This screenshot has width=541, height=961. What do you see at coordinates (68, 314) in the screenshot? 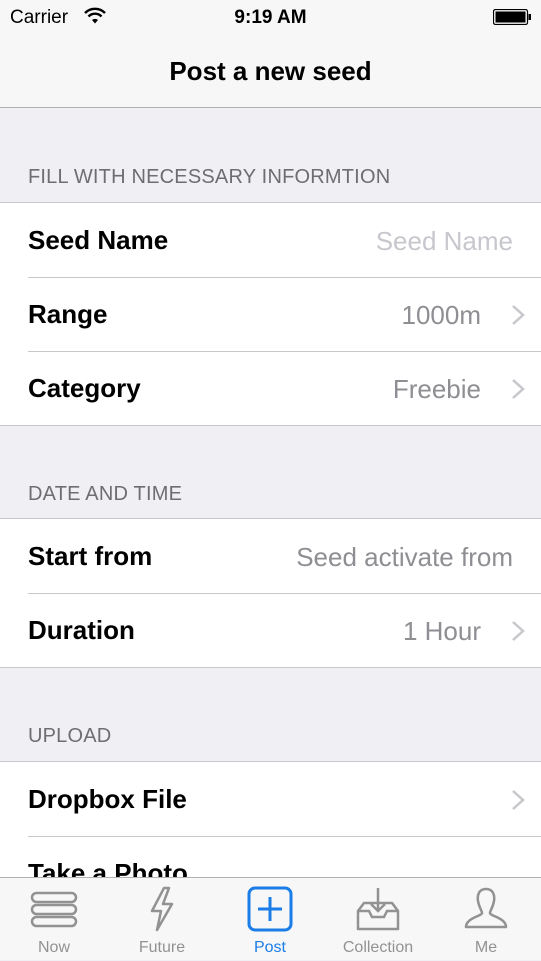
I see `range-label: Range` at bounding box center [68, 314].